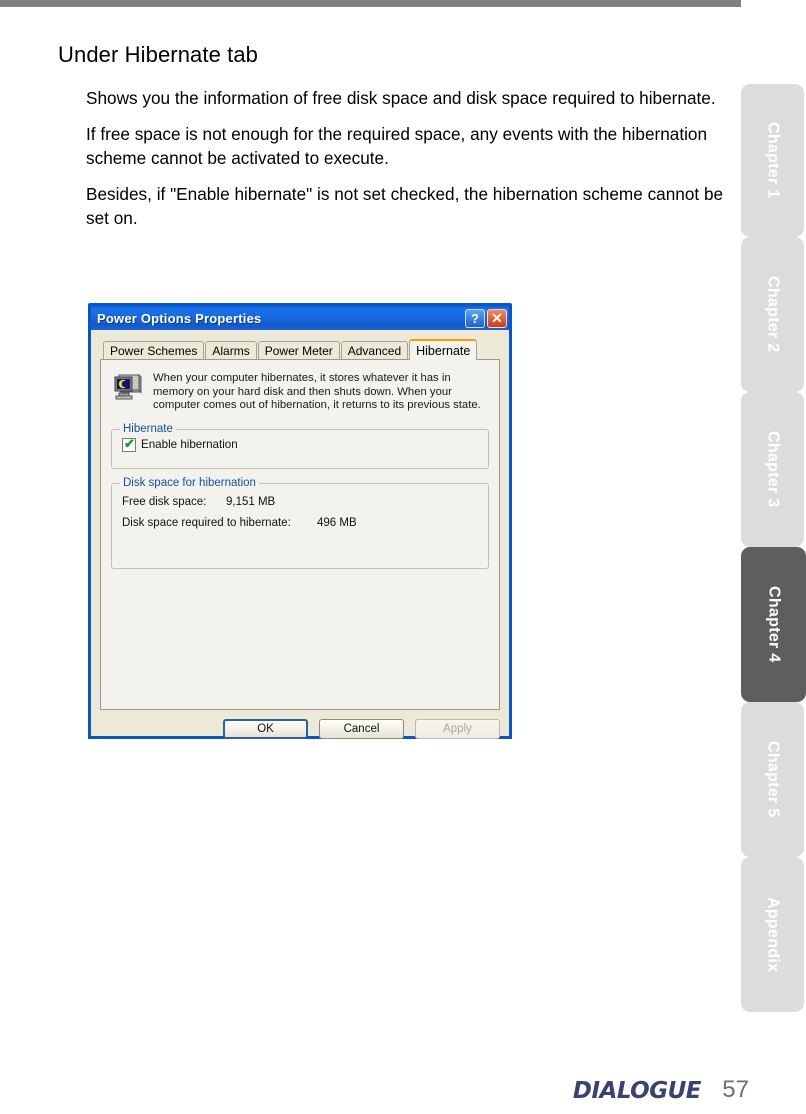 This screenshot has height=1114, width=806. I want to click on rail-chip-chapter-4: Chapter 4, so click(773, 624).